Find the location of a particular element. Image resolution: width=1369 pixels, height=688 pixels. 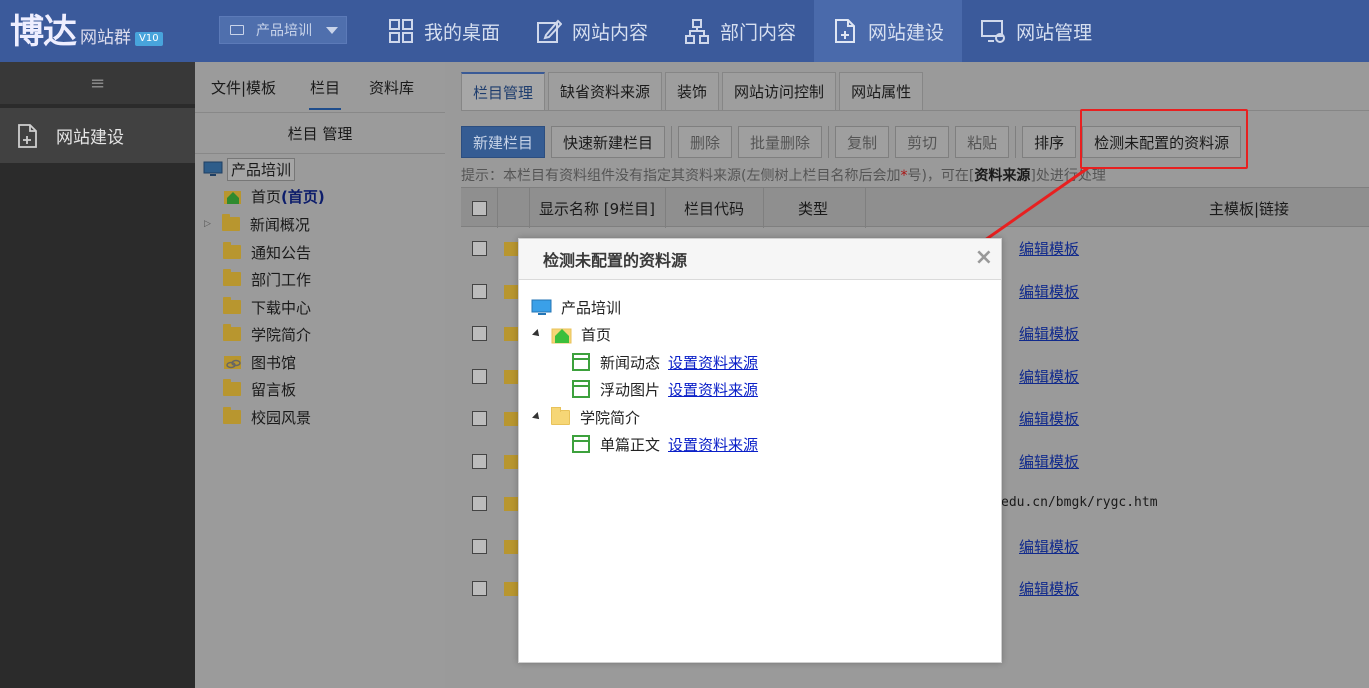

tab-access-control: 网站访问控制 is located at coordinates (779, 91).